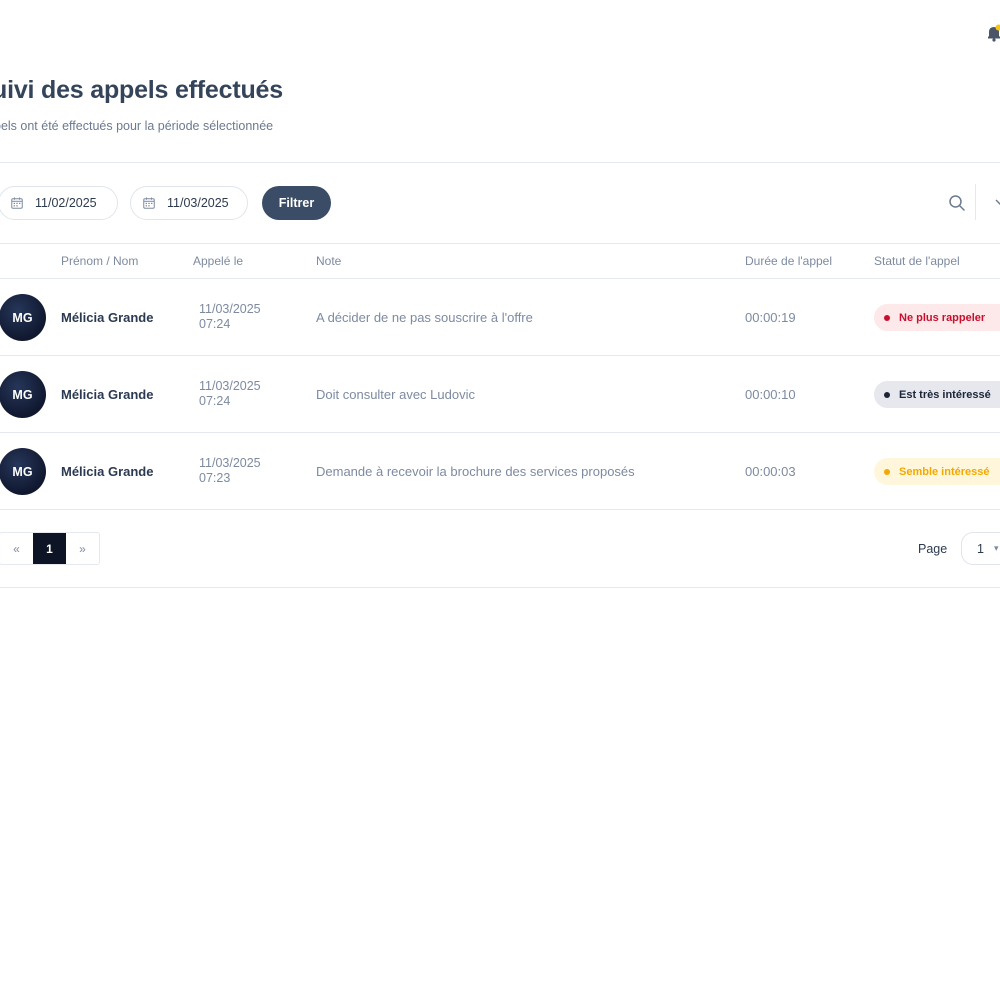 The width and height of the screenshot is (1000, 1000). What do you see at coordinates (198, 203) in the screenshot?
I see `date-to-value: 11/03/2025` at bounding box center [198, 203].